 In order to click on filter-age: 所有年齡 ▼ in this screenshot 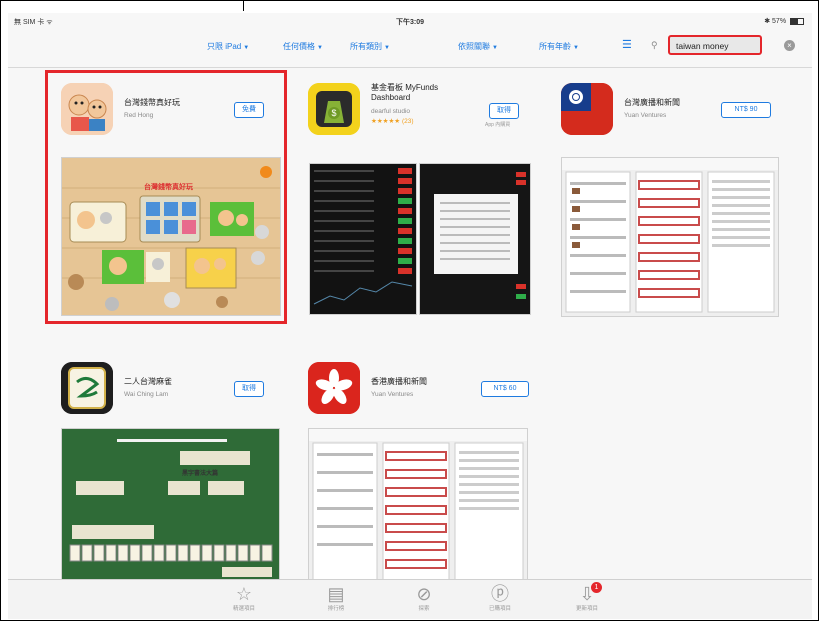, I will do `click(559, 46)`.